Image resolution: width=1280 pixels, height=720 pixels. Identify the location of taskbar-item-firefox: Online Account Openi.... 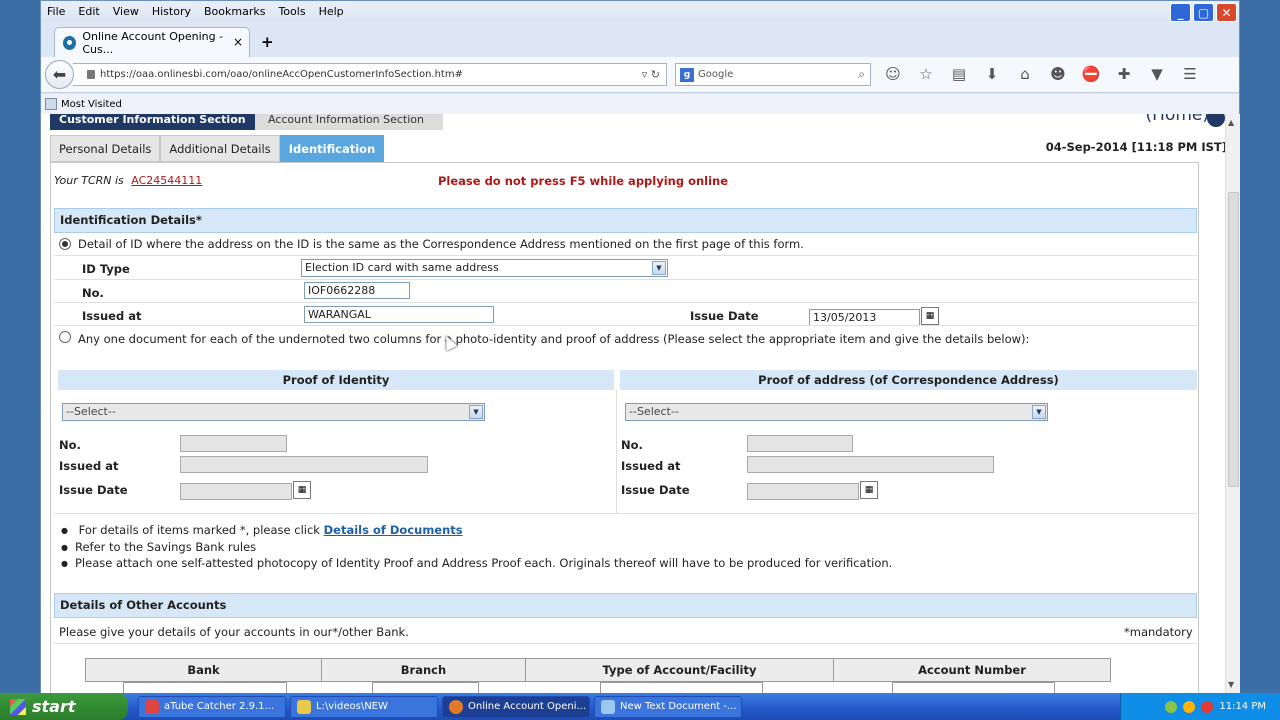
(516, 706).